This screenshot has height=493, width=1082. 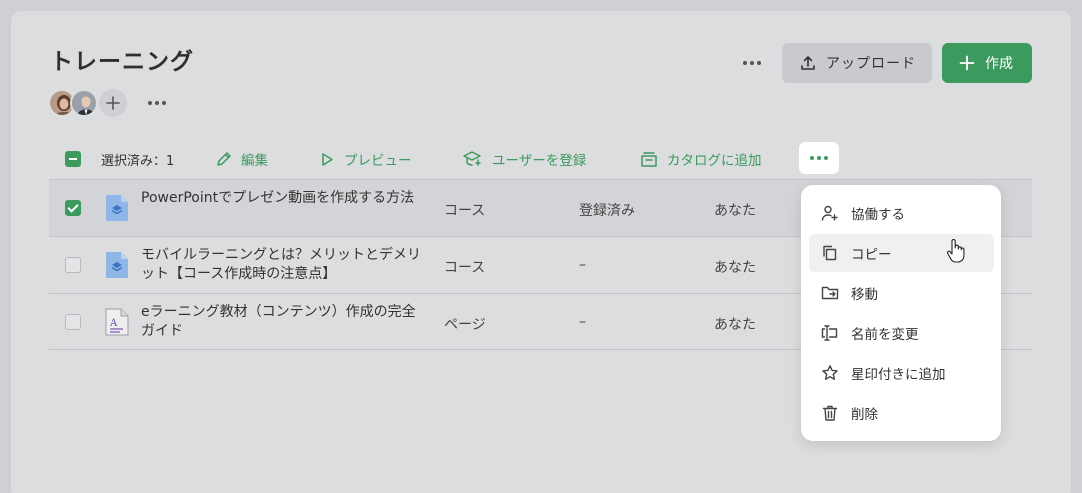 I want to click on collaborator-avatars, so click(x=87, y=103).